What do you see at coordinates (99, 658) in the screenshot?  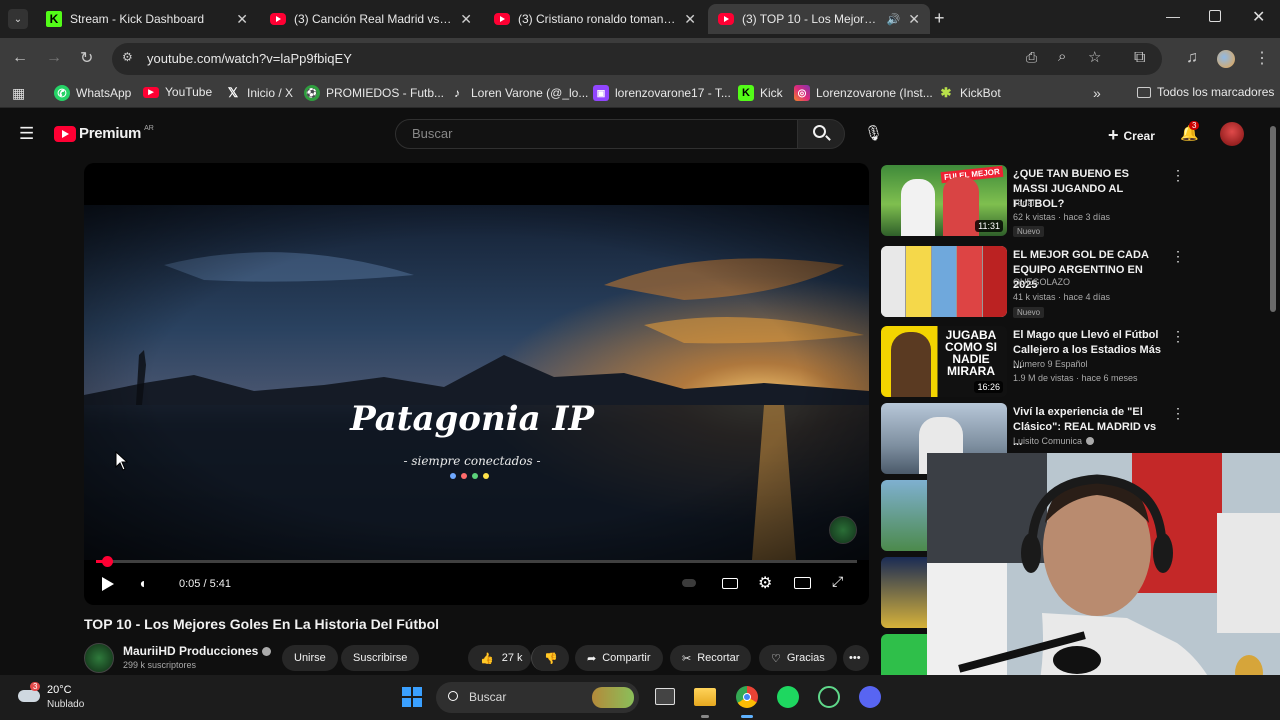 I see `channel-avatar` at bounding box center [99, 658].